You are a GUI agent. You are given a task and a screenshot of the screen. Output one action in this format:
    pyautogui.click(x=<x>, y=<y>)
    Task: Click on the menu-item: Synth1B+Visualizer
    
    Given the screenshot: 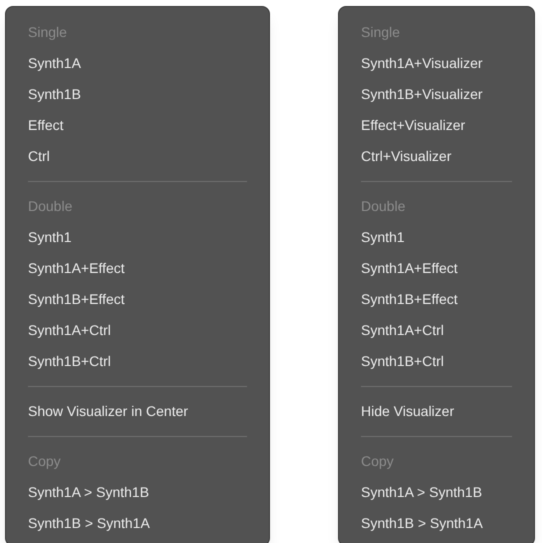 What is the action you would take?
    pyautogui.click(x=436, y=94)
    